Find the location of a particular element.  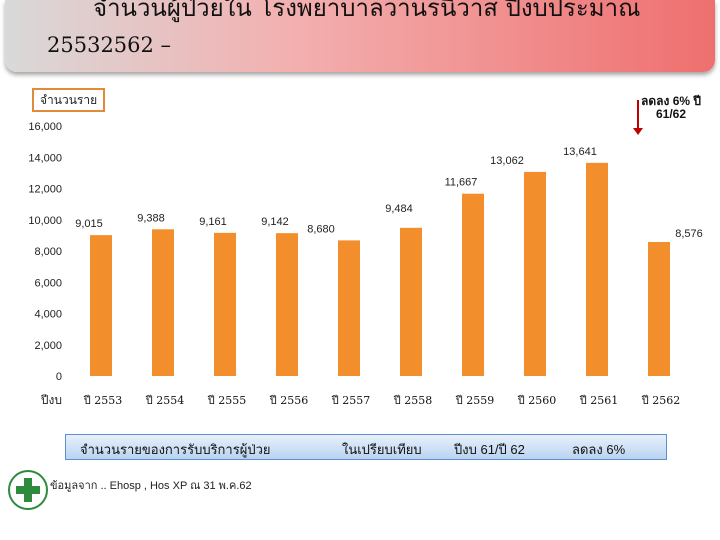

x-axis-title: ปีงบ is located at coordinates (51, 400).